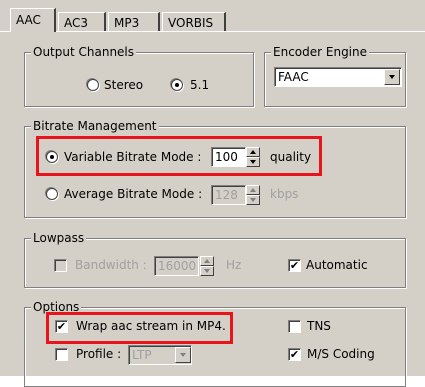  I want to click on stereo-radio, so click(93, 85).